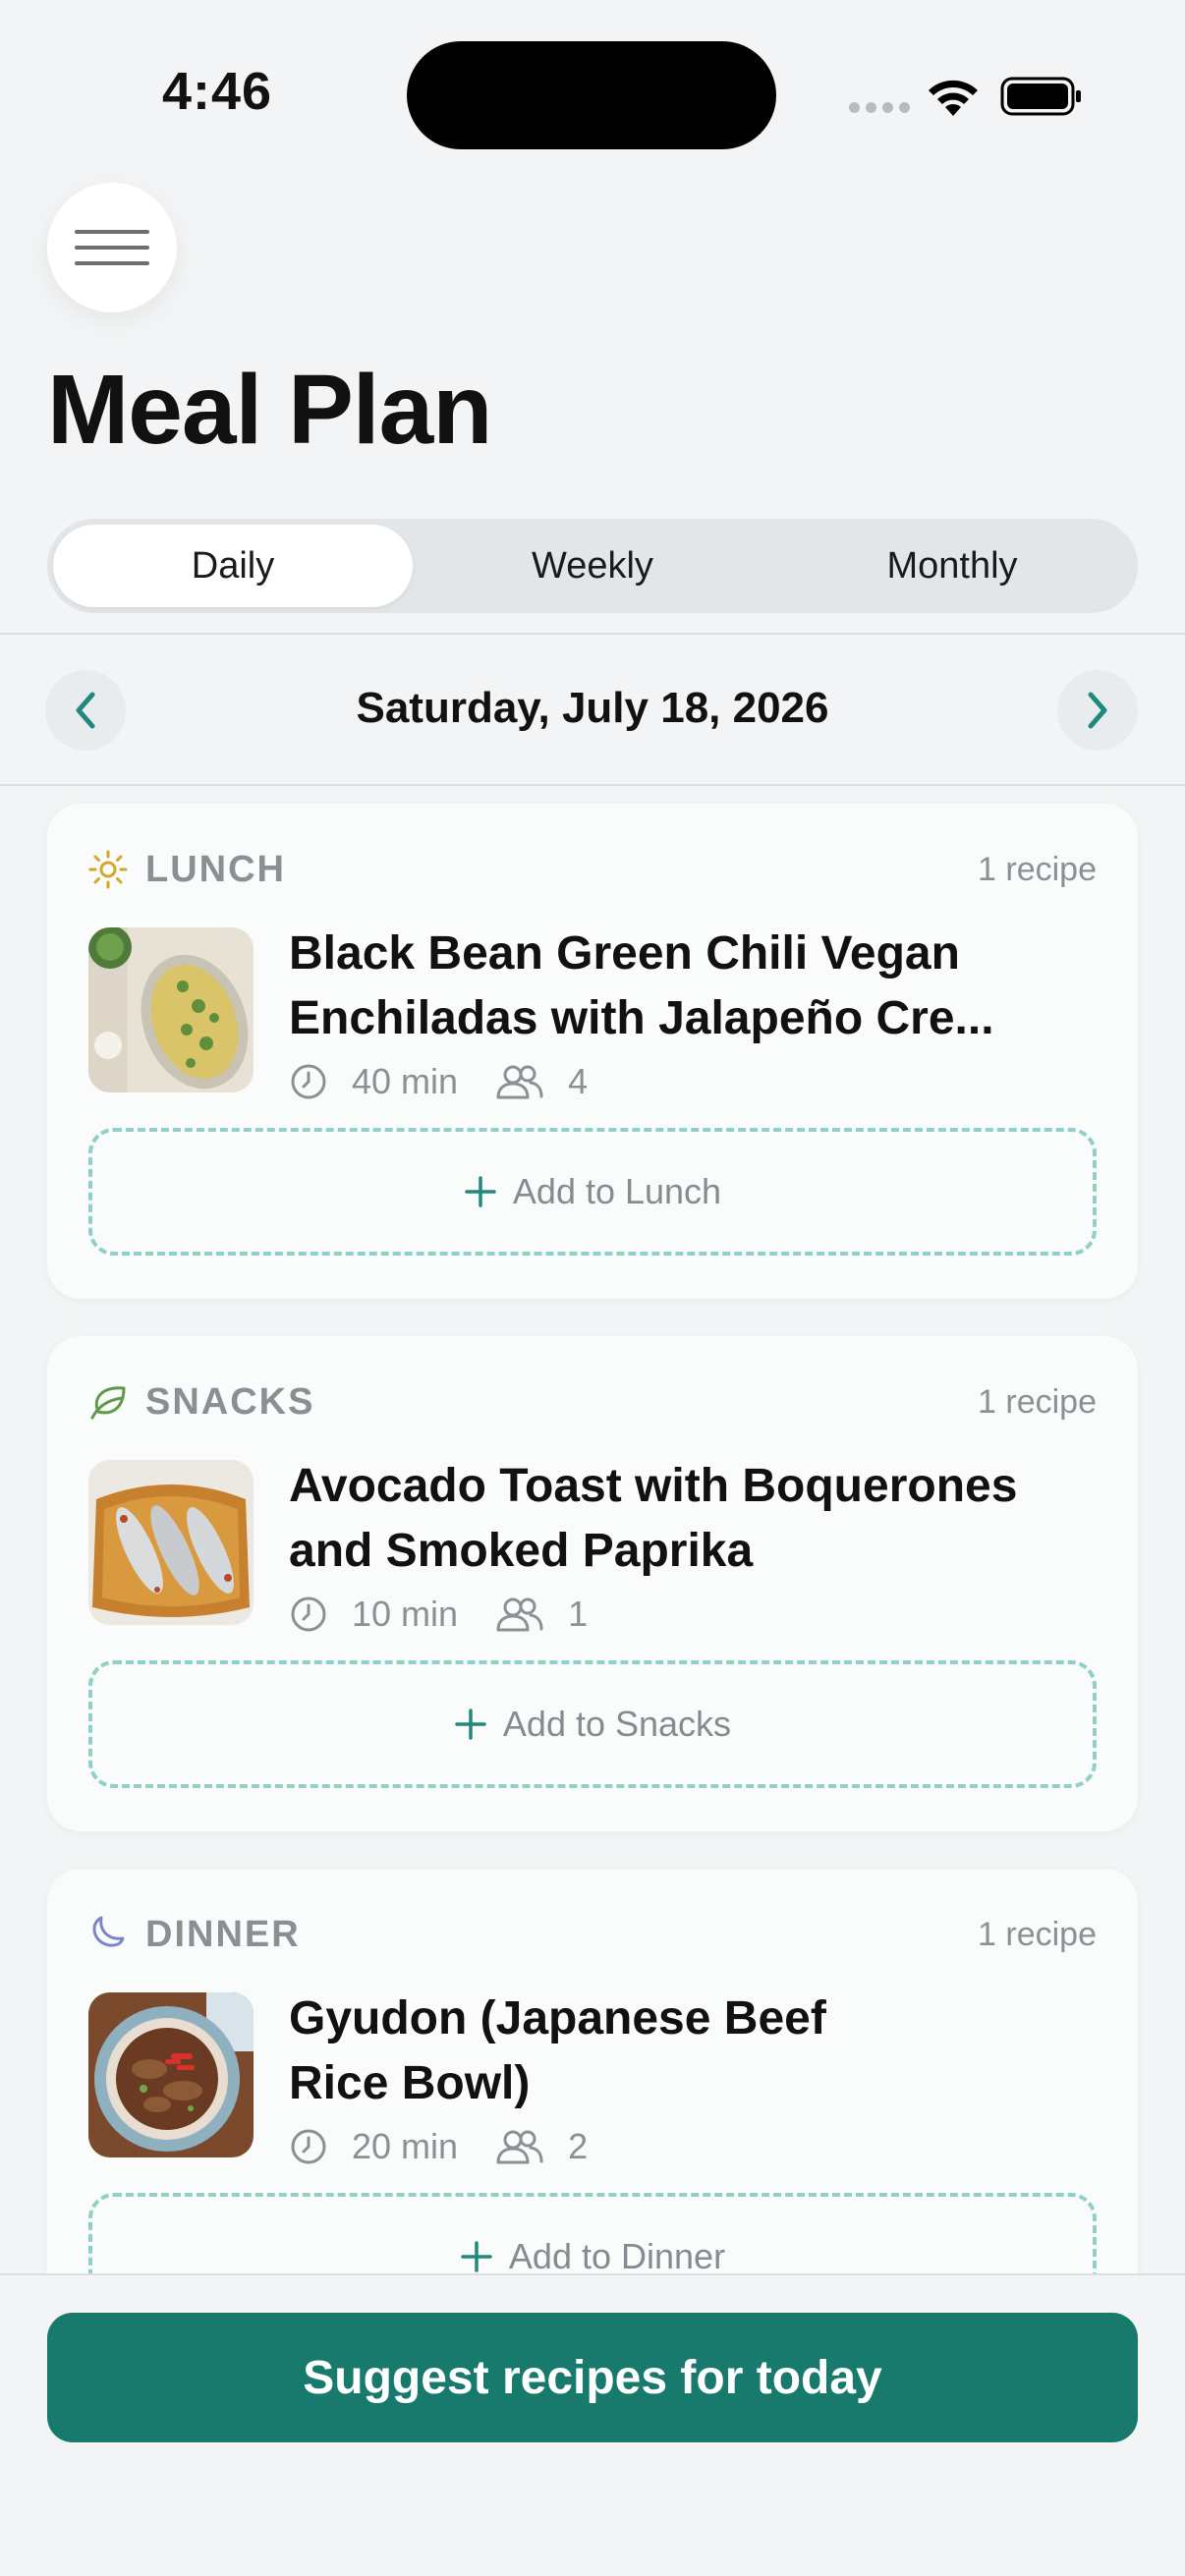 This screenshot has height=2576, width=1185. What do you see at coordinates (217, 91) in the screenshot?
I see `status-time: 4:46` at bounding box center [217, 91].